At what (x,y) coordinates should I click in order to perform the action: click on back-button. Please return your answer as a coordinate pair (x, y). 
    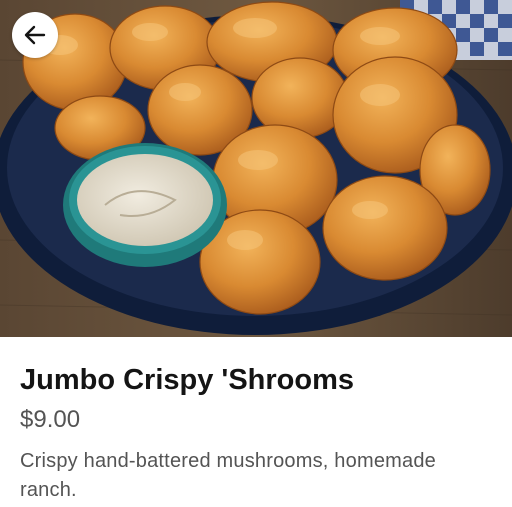
    Looking at the image, I should click on (35, 35).